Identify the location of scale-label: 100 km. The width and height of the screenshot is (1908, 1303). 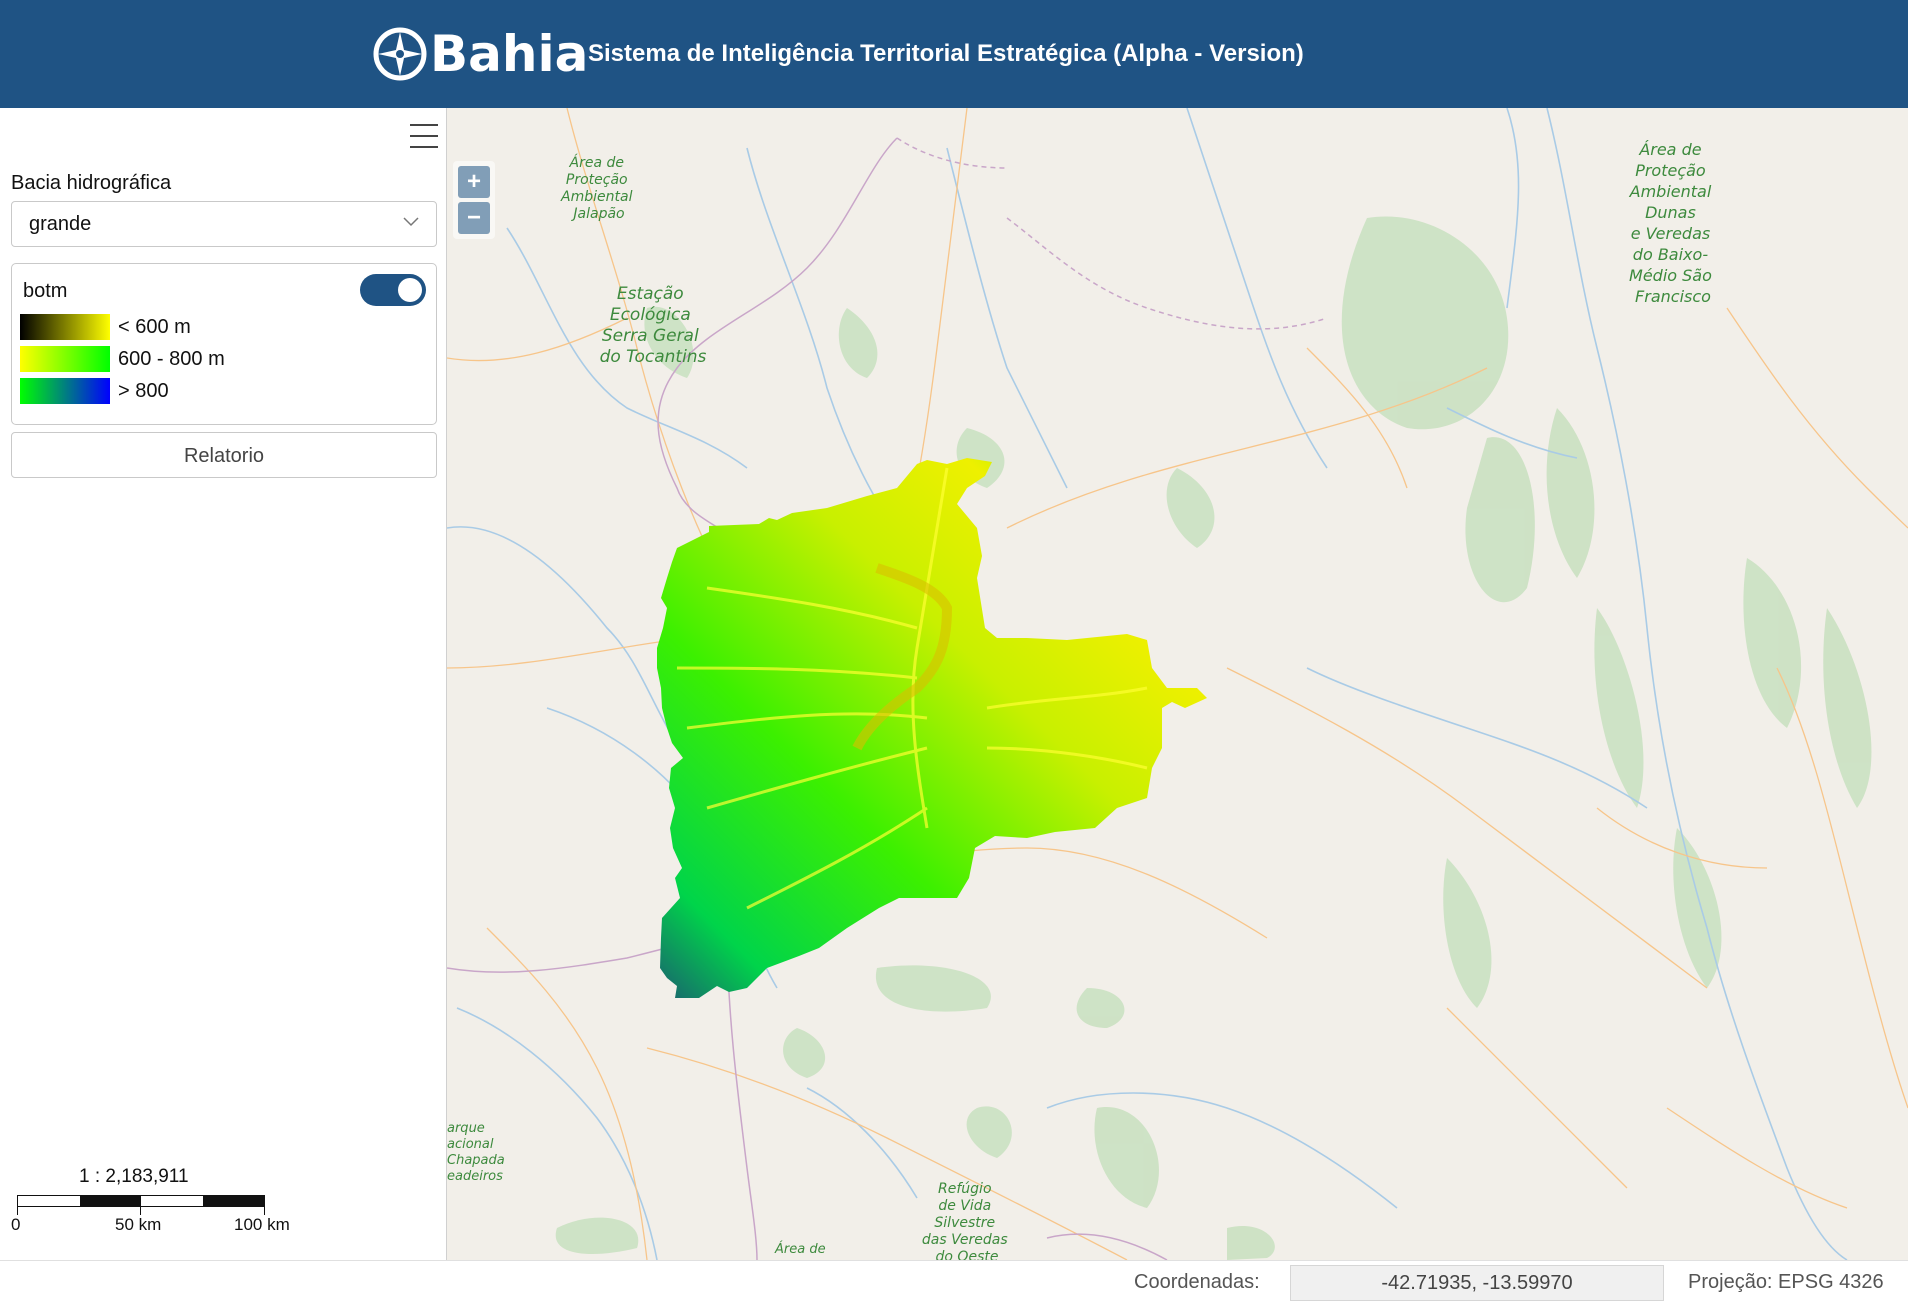
(262, 1224).